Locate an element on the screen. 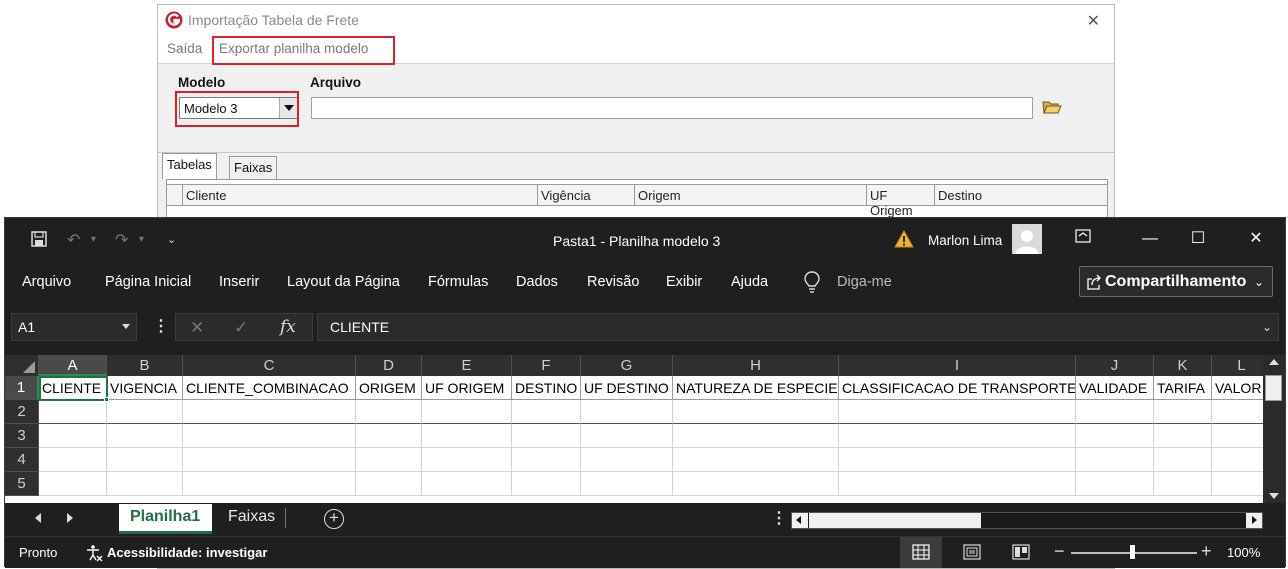 Image resolution: width=1288 pixels, height=569 pixels. zoom-in-icon: + is located at coordinates (1206, 551).